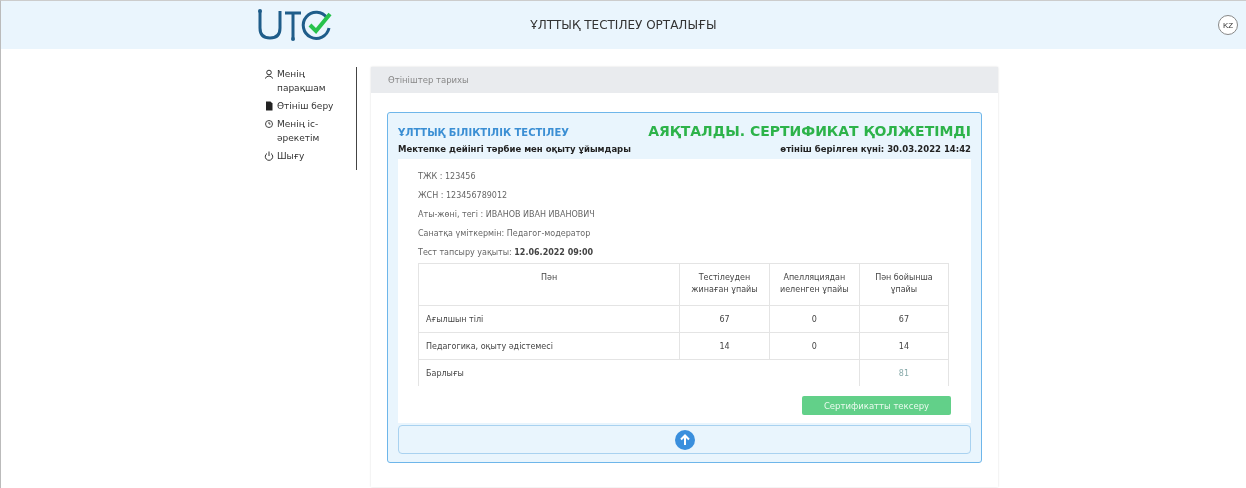  Describe the element at coordinates (623, 25) in the screenshot. I see `site-title: ҰЛТТЫҚ ТЕСТІЛЕУ ОРТАЛЫҒЫ` at that location.